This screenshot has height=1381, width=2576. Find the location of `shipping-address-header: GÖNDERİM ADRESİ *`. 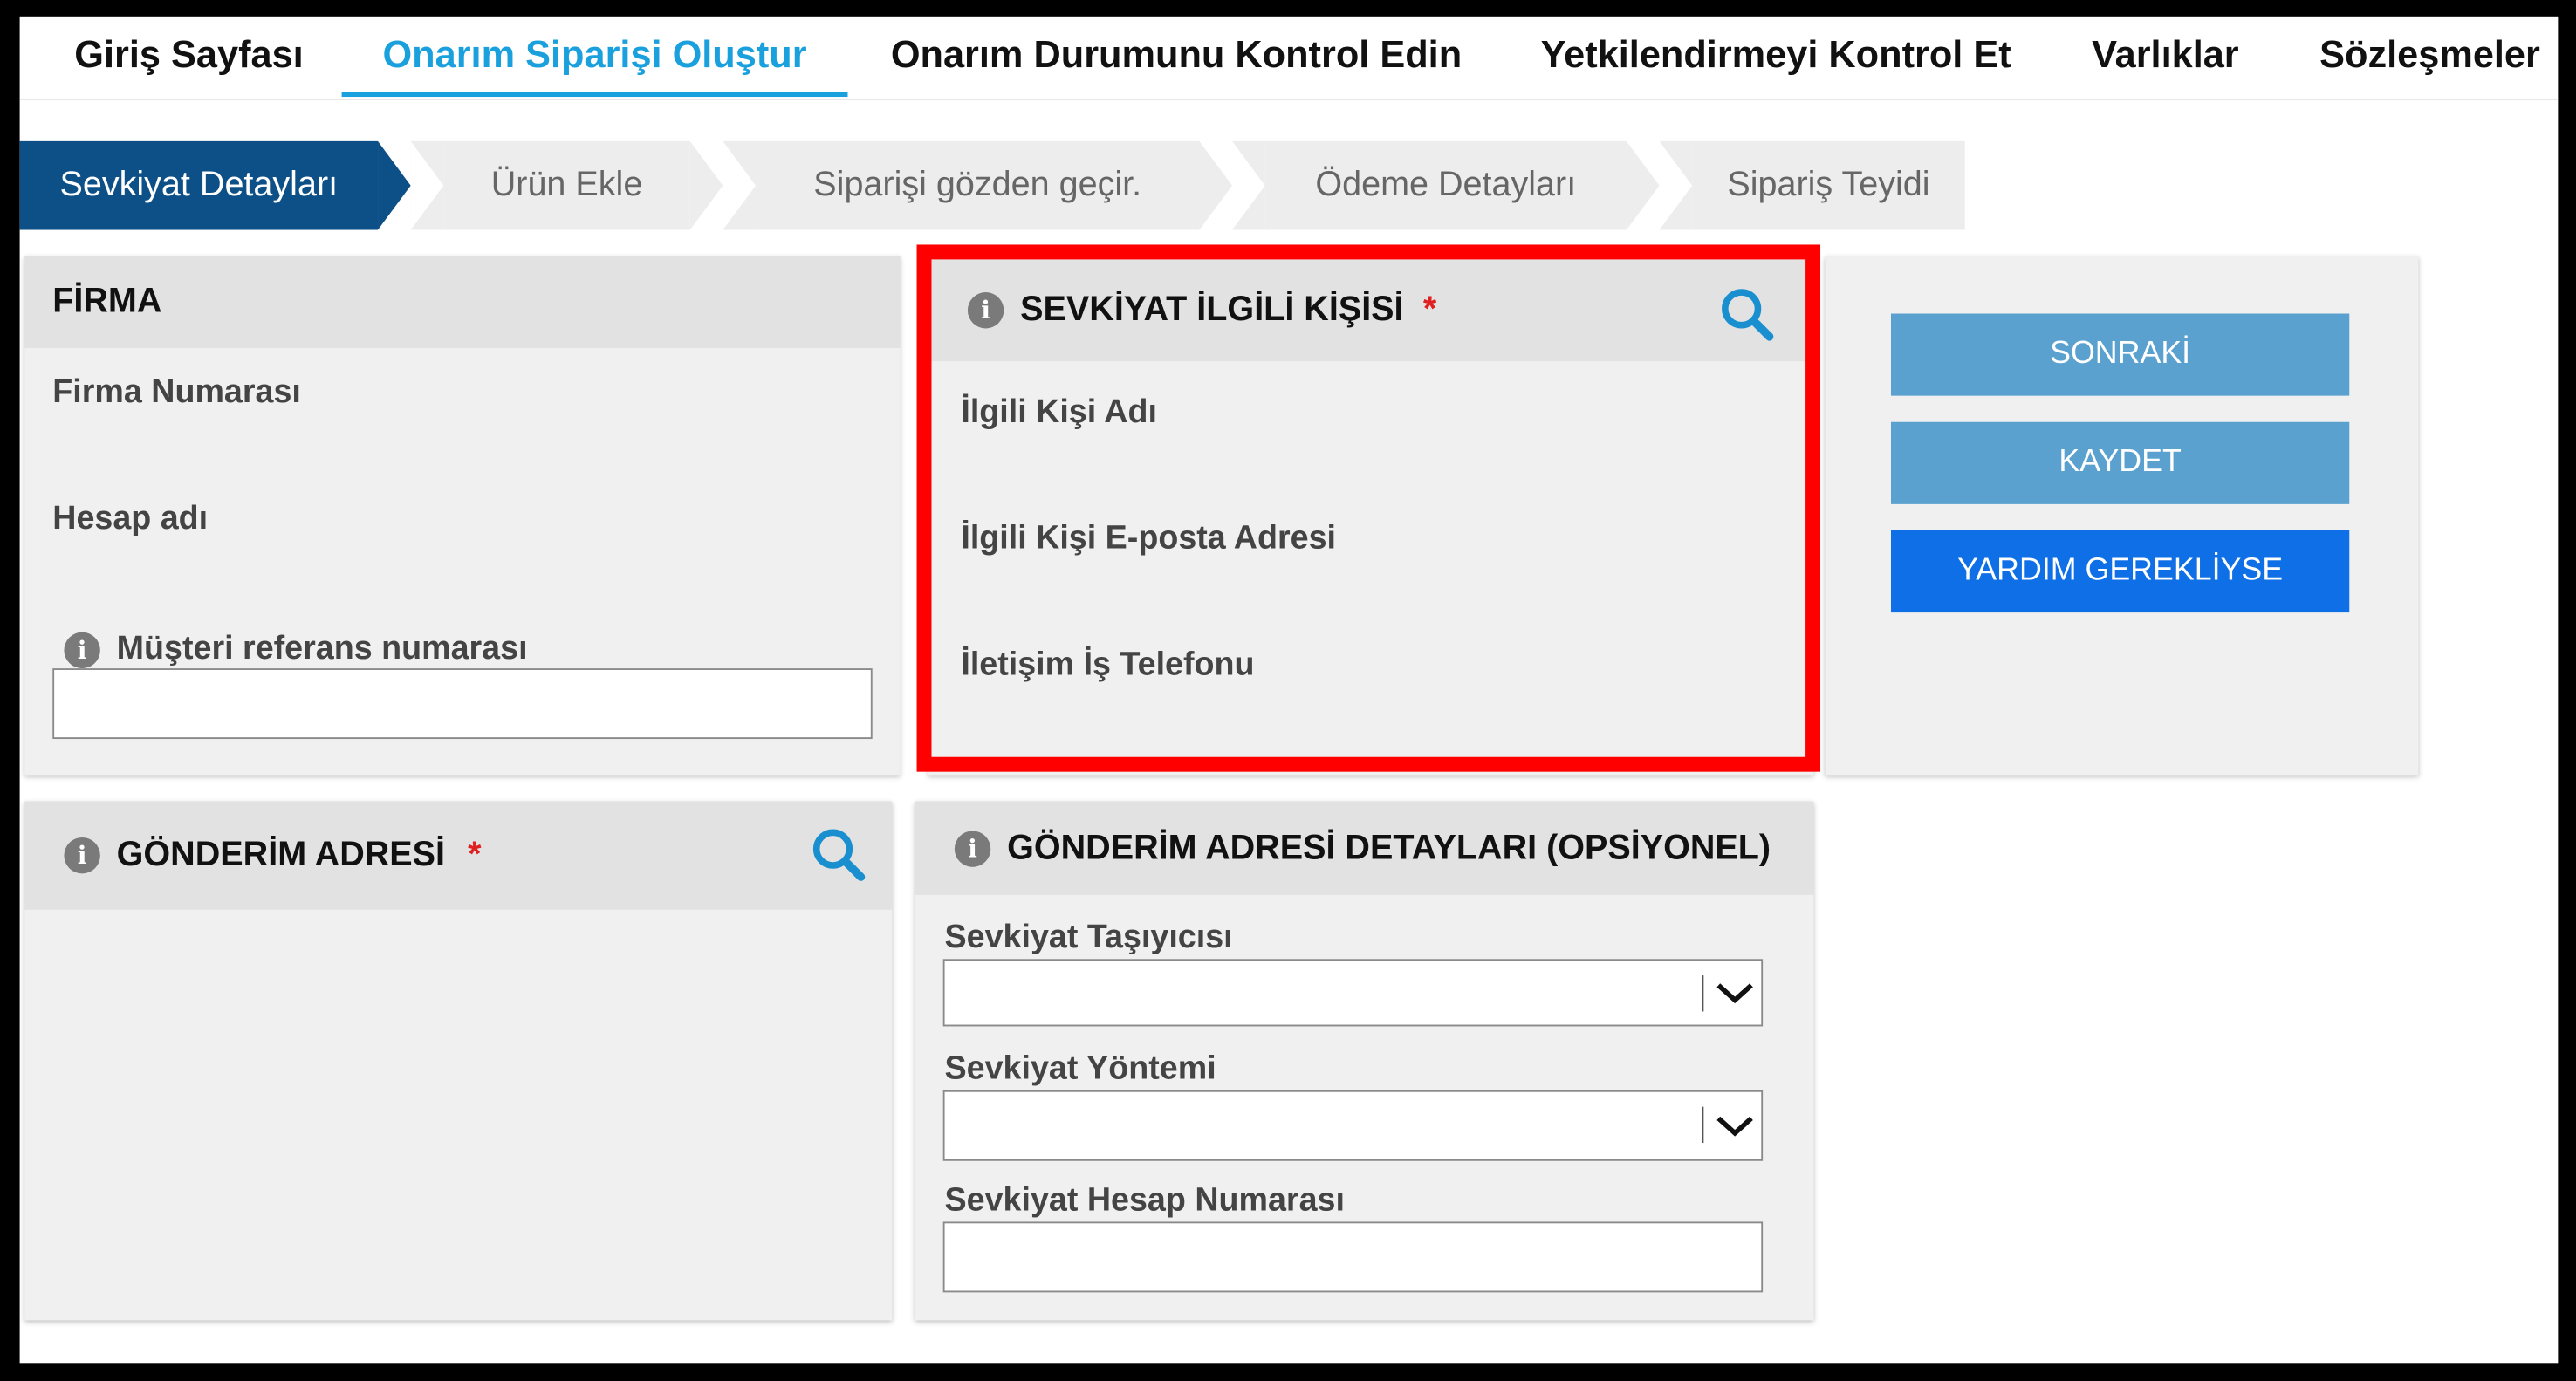

shipping-address-header: GÖNDERİM ADRESİ * is located at coordinates (459, 855).